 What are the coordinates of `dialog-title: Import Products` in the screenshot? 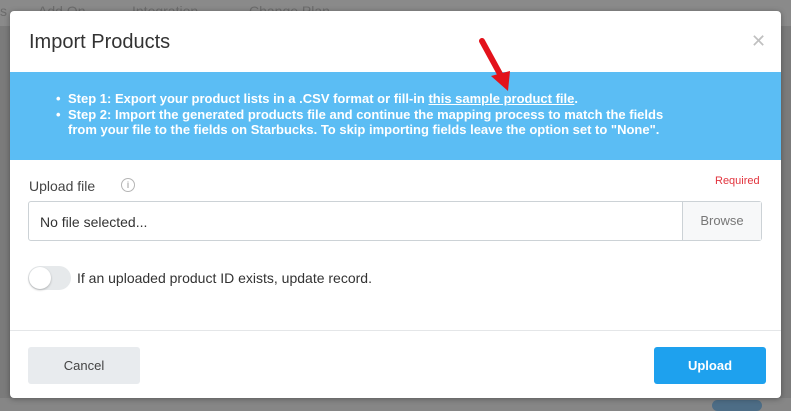 It's located at (100, 42).